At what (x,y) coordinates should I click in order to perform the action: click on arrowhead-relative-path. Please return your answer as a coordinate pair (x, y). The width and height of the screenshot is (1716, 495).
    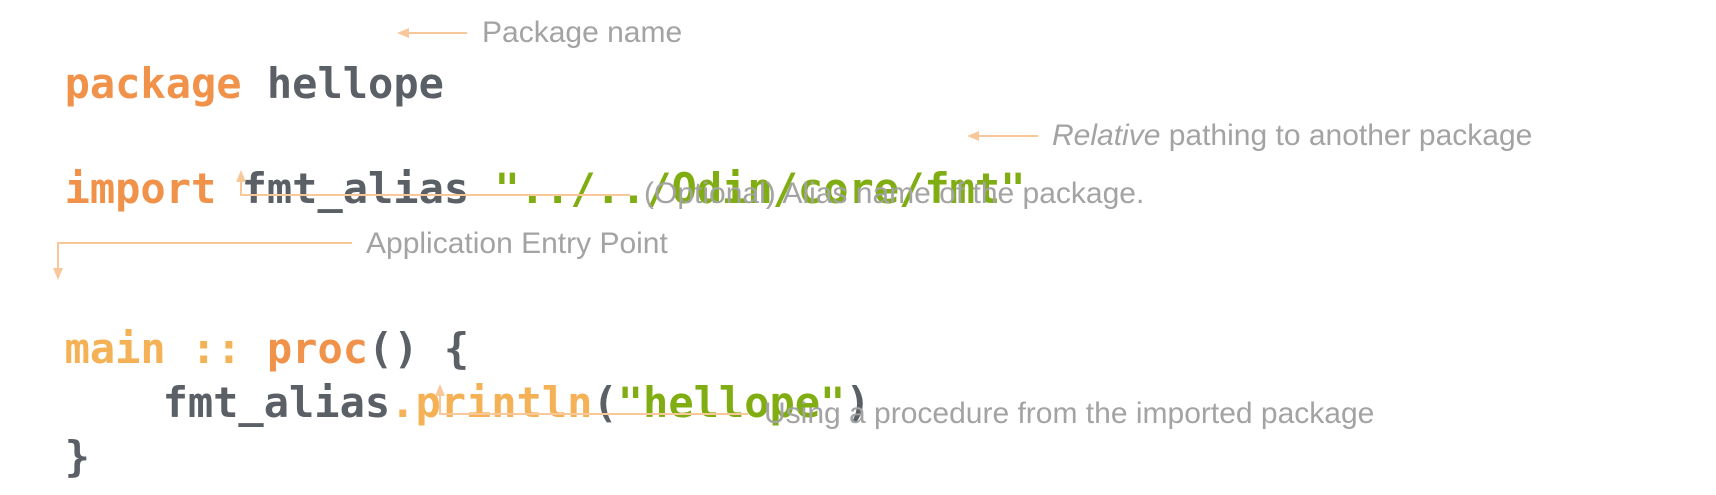
    Looking at the image, I should click on (973, 136).